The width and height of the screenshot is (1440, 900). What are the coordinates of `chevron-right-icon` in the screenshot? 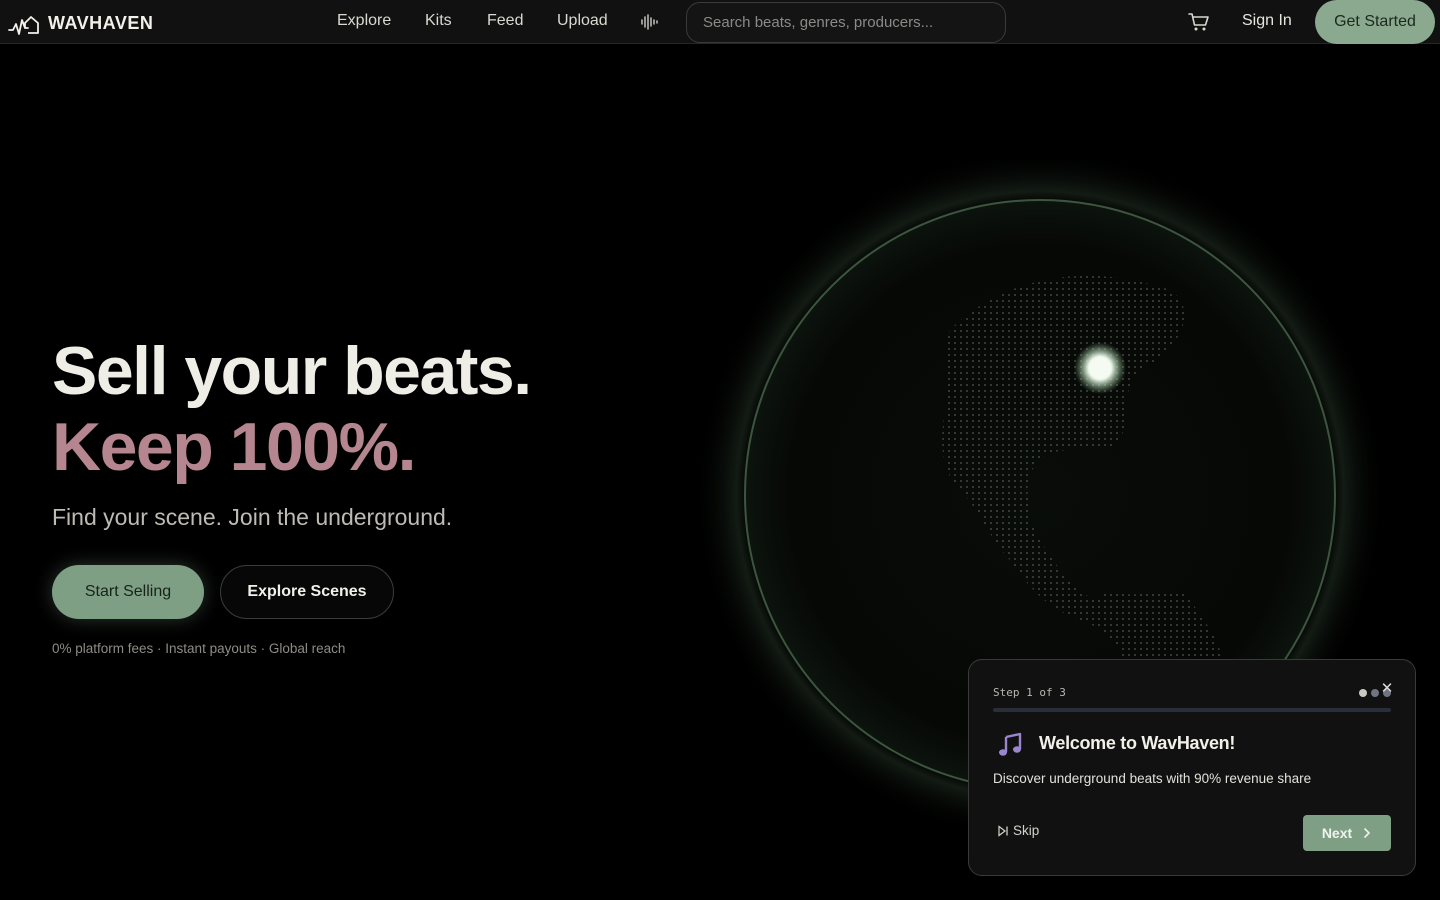 It's located at (1367, 833).